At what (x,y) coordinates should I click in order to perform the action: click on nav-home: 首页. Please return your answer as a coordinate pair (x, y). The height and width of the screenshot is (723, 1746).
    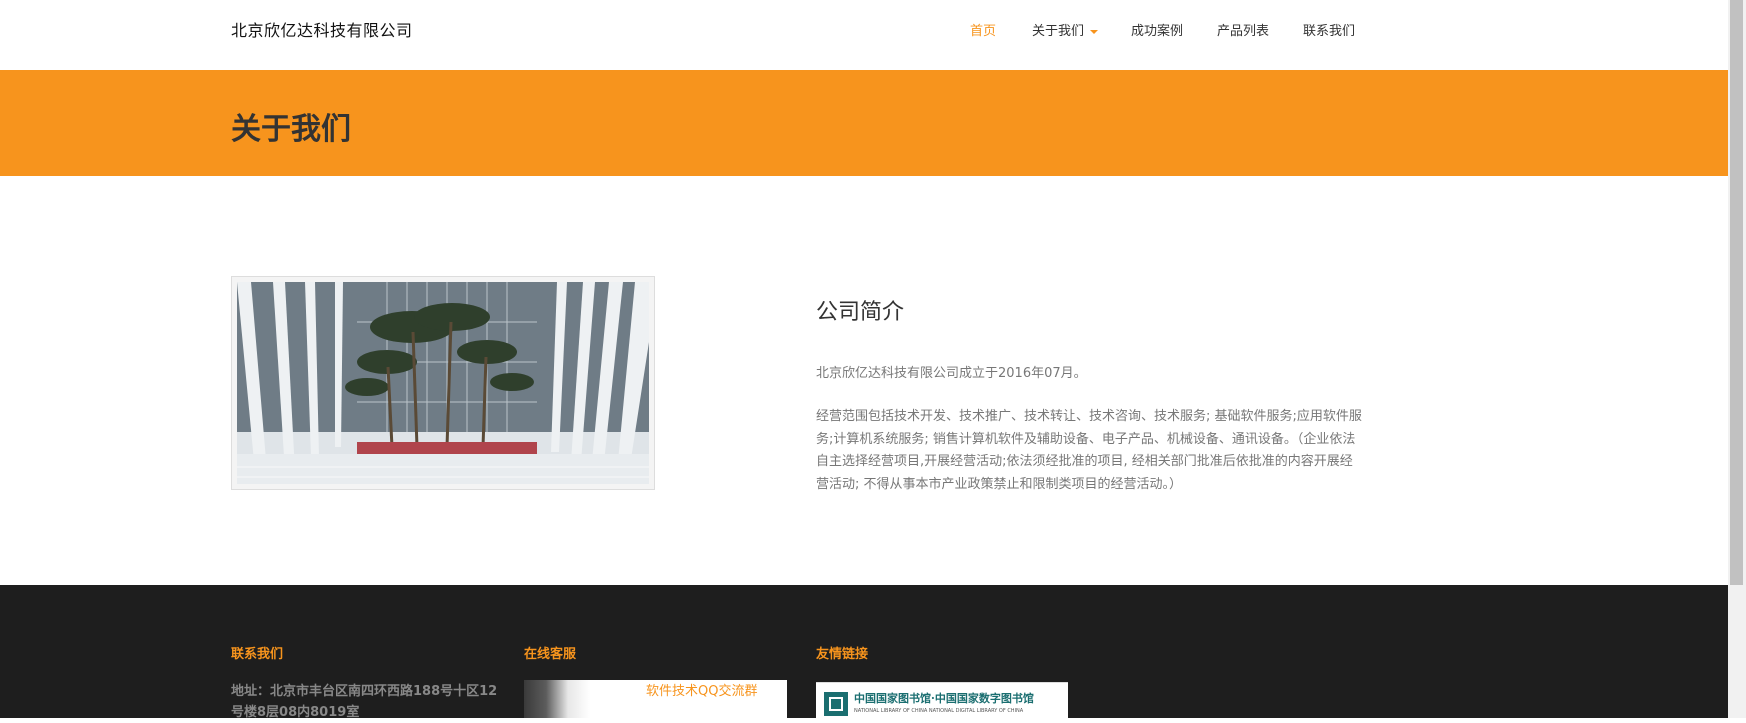
    Looking at the image, I should click on (983, 29).